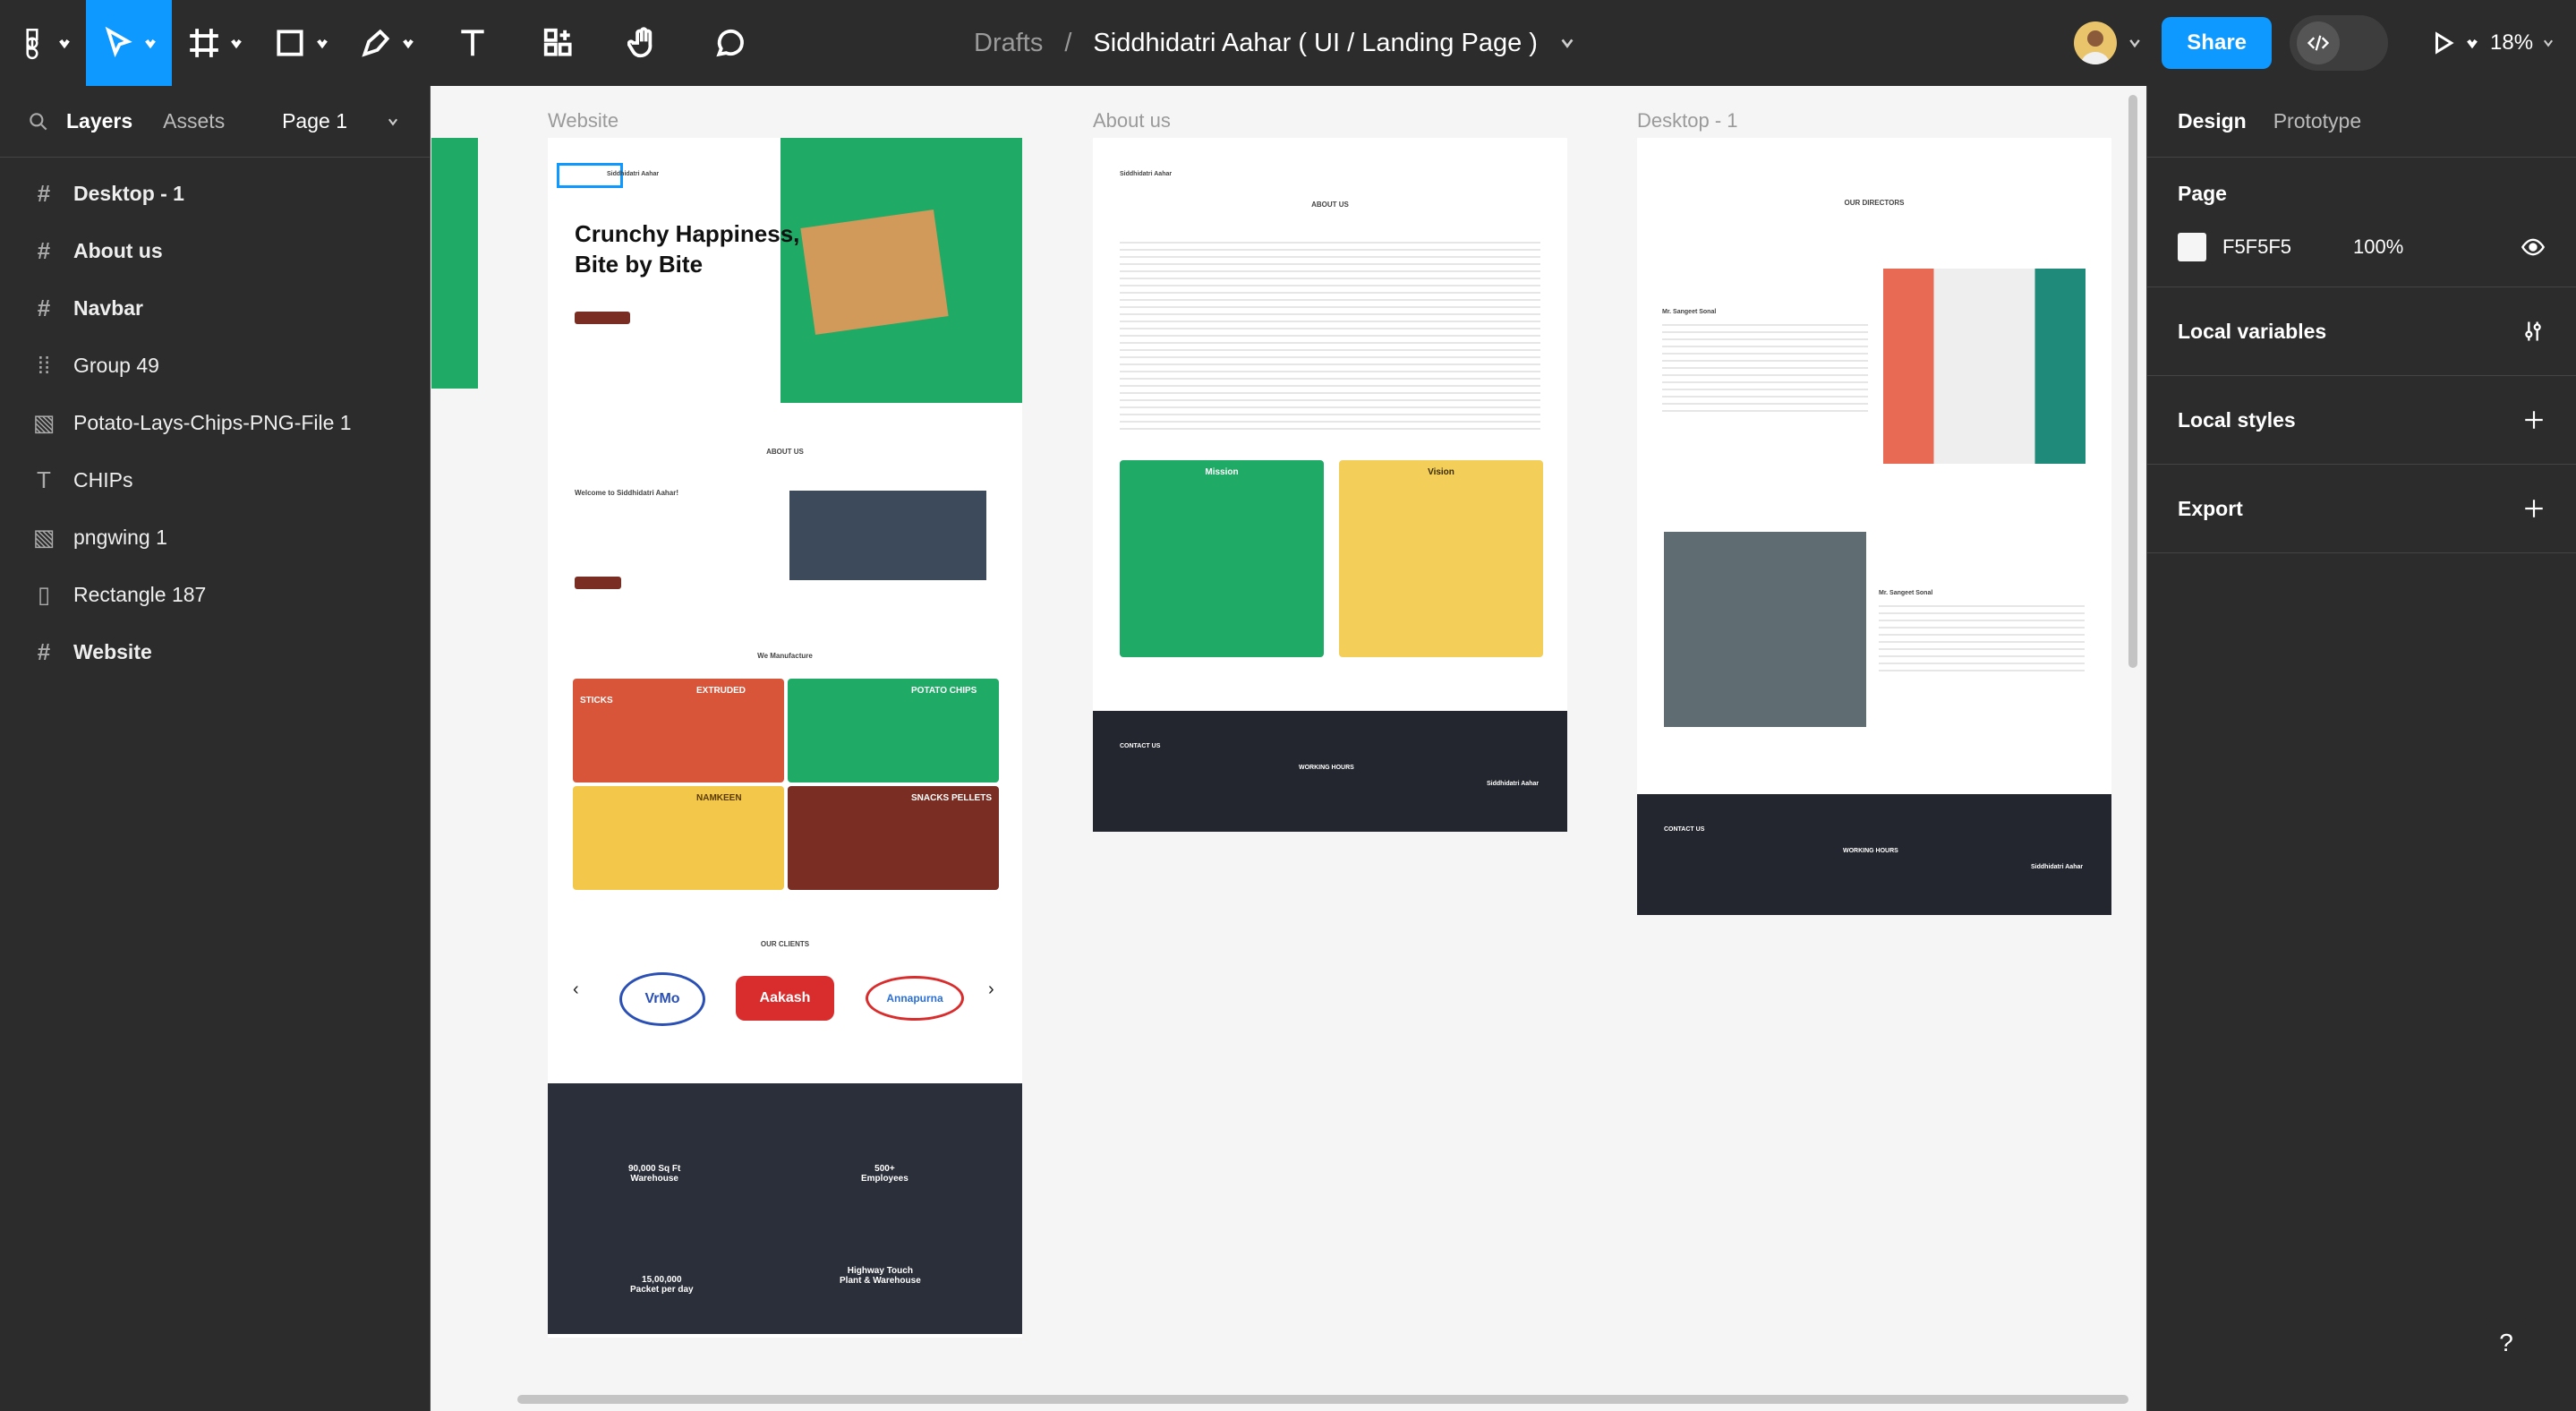 Image resolution: width=2576 pixels, height=1411 pixels. I want to click on frame-label-about: About us, so click(1132, 121).